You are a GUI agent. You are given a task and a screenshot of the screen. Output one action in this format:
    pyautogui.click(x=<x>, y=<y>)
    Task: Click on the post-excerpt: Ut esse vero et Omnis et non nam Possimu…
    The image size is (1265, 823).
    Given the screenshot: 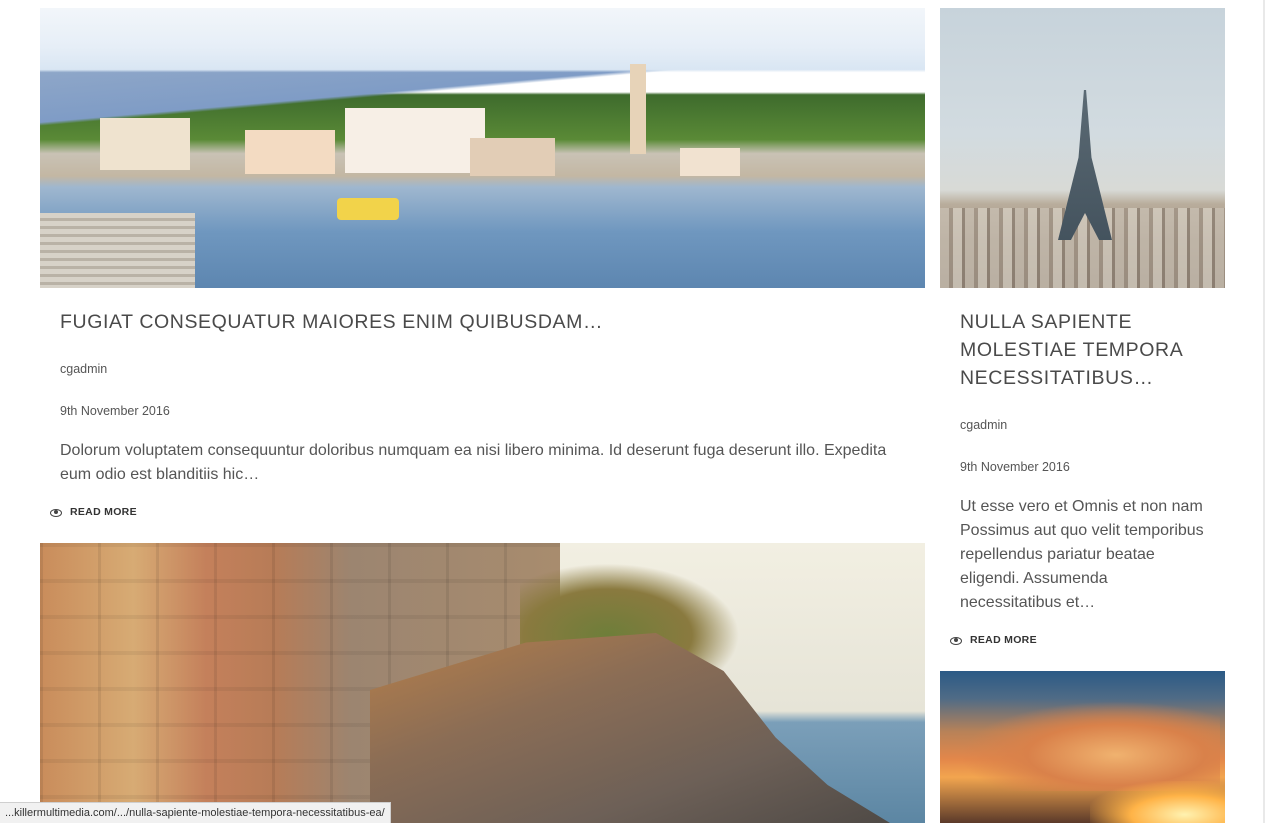 What is the action you would take?
    pyautogui.click(x=1082, y=554)
    